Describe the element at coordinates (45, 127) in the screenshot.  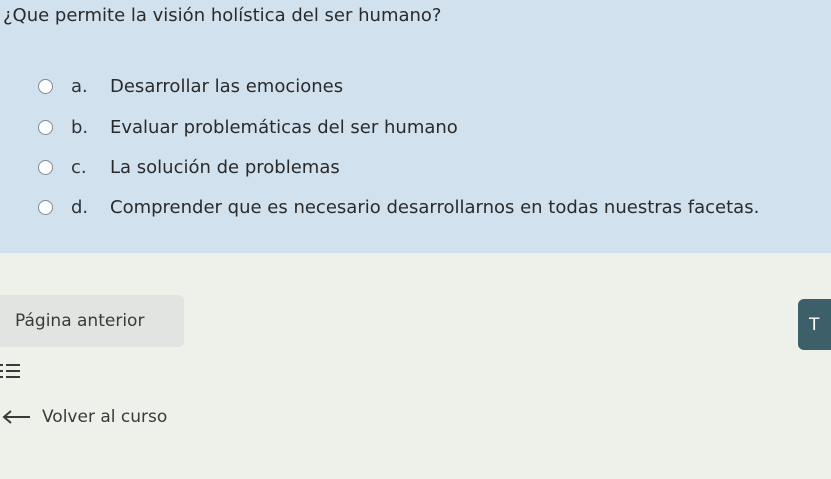
I see `radio-option-b` at that location.